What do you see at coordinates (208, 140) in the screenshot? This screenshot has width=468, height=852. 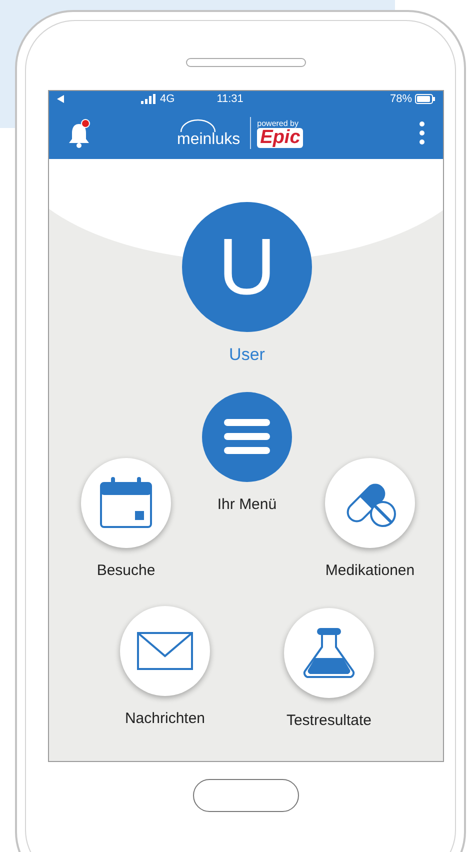 I see `logo-text: meinluks` at bounding box center [208, 140].